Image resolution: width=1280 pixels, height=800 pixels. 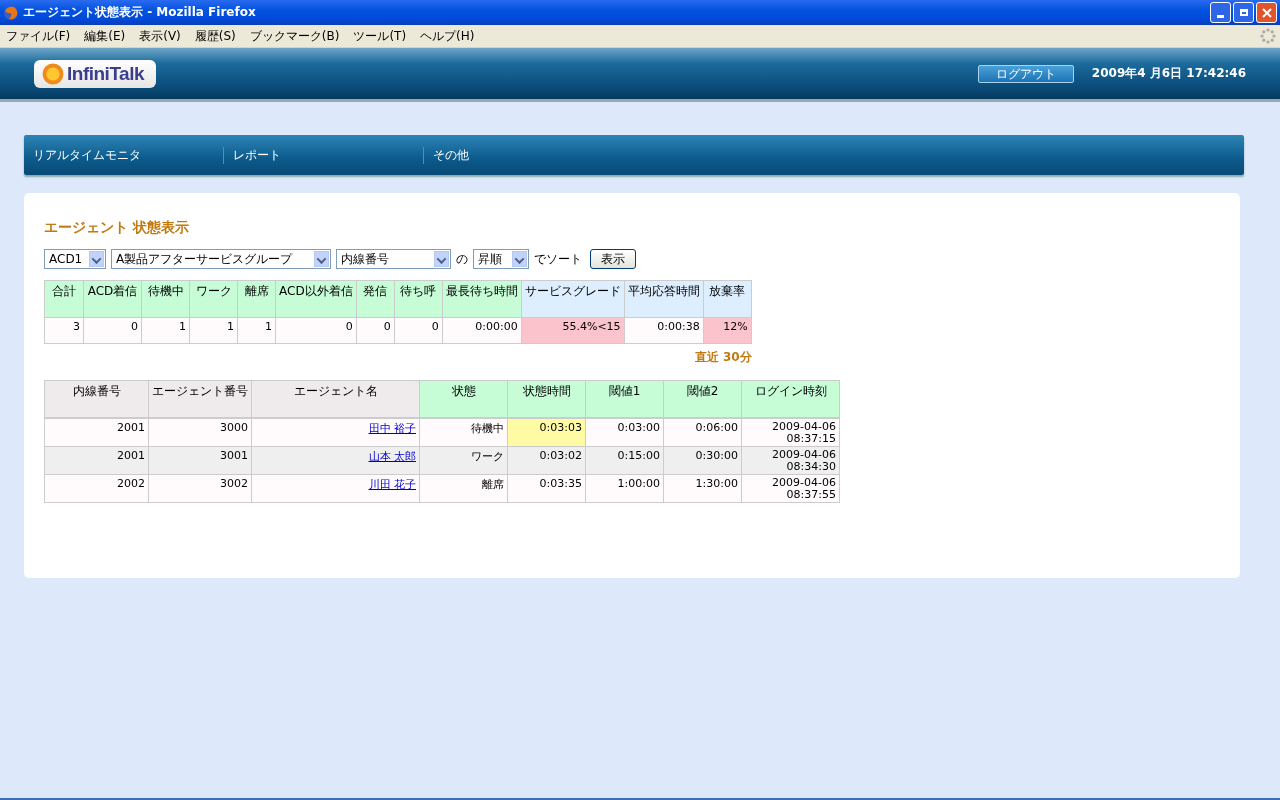 What do you see at coordinates (722, 357) in the screenshot?
I see `period-label: 直近 30分` at bounding box center [722, 357].